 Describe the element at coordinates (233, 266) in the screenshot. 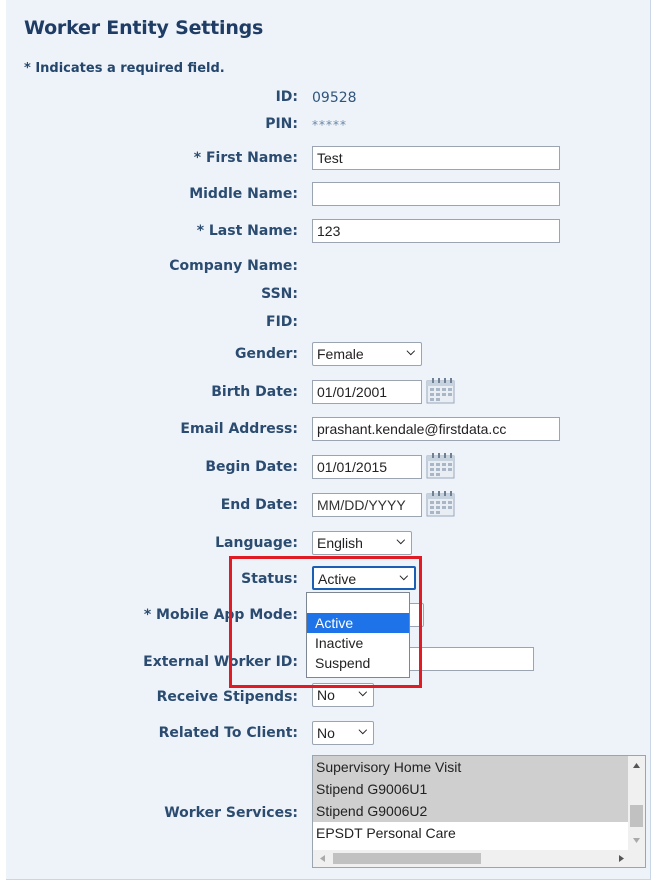

I see `company-name-label: Company Name:` at that location.